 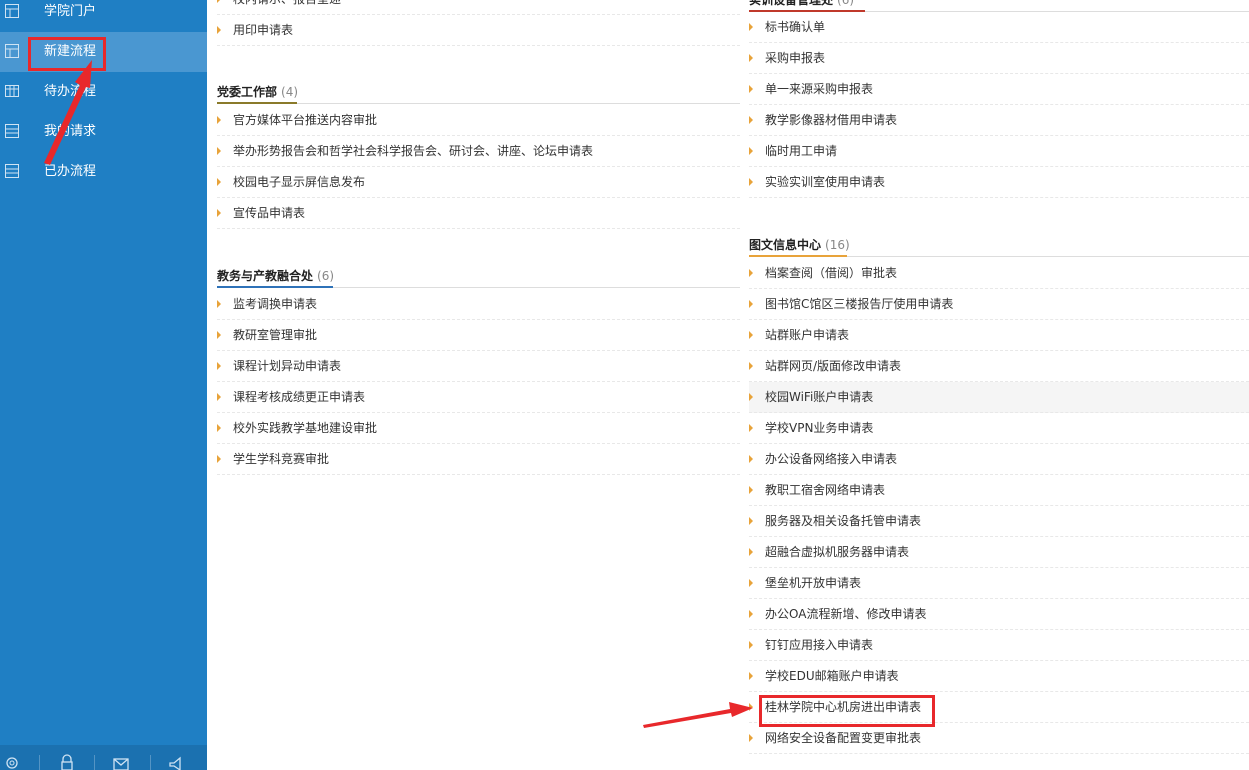 What do you see at coordinates (999, 120) in the screenshot?
I see `list-item: 教学影像器材借用申请表` at bounding box center [999, 120].